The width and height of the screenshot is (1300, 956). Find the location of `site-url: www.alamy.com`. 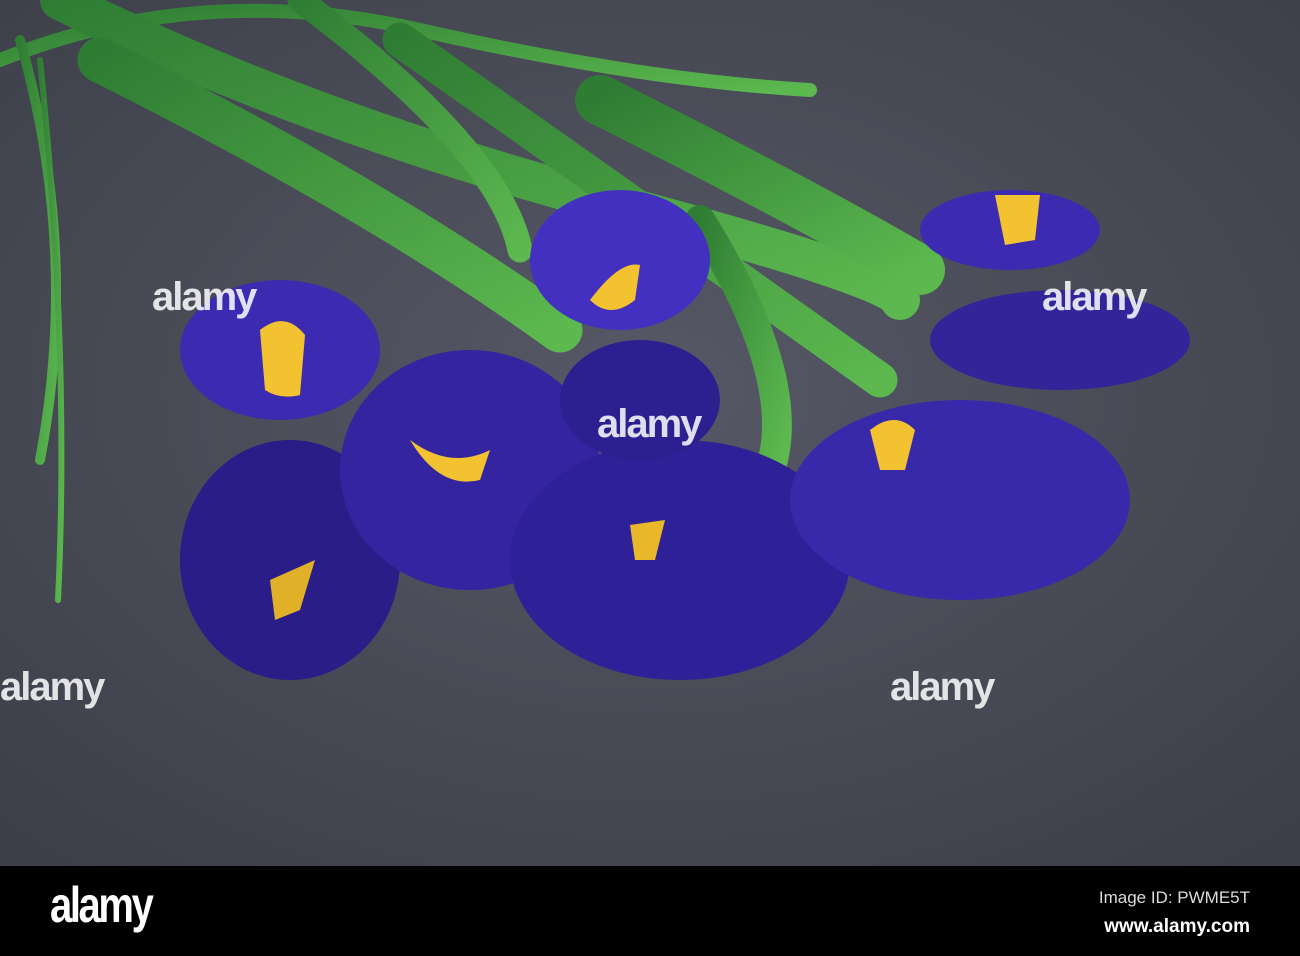

site-url: www.alamy.com is located at coordinates (1177, 926).